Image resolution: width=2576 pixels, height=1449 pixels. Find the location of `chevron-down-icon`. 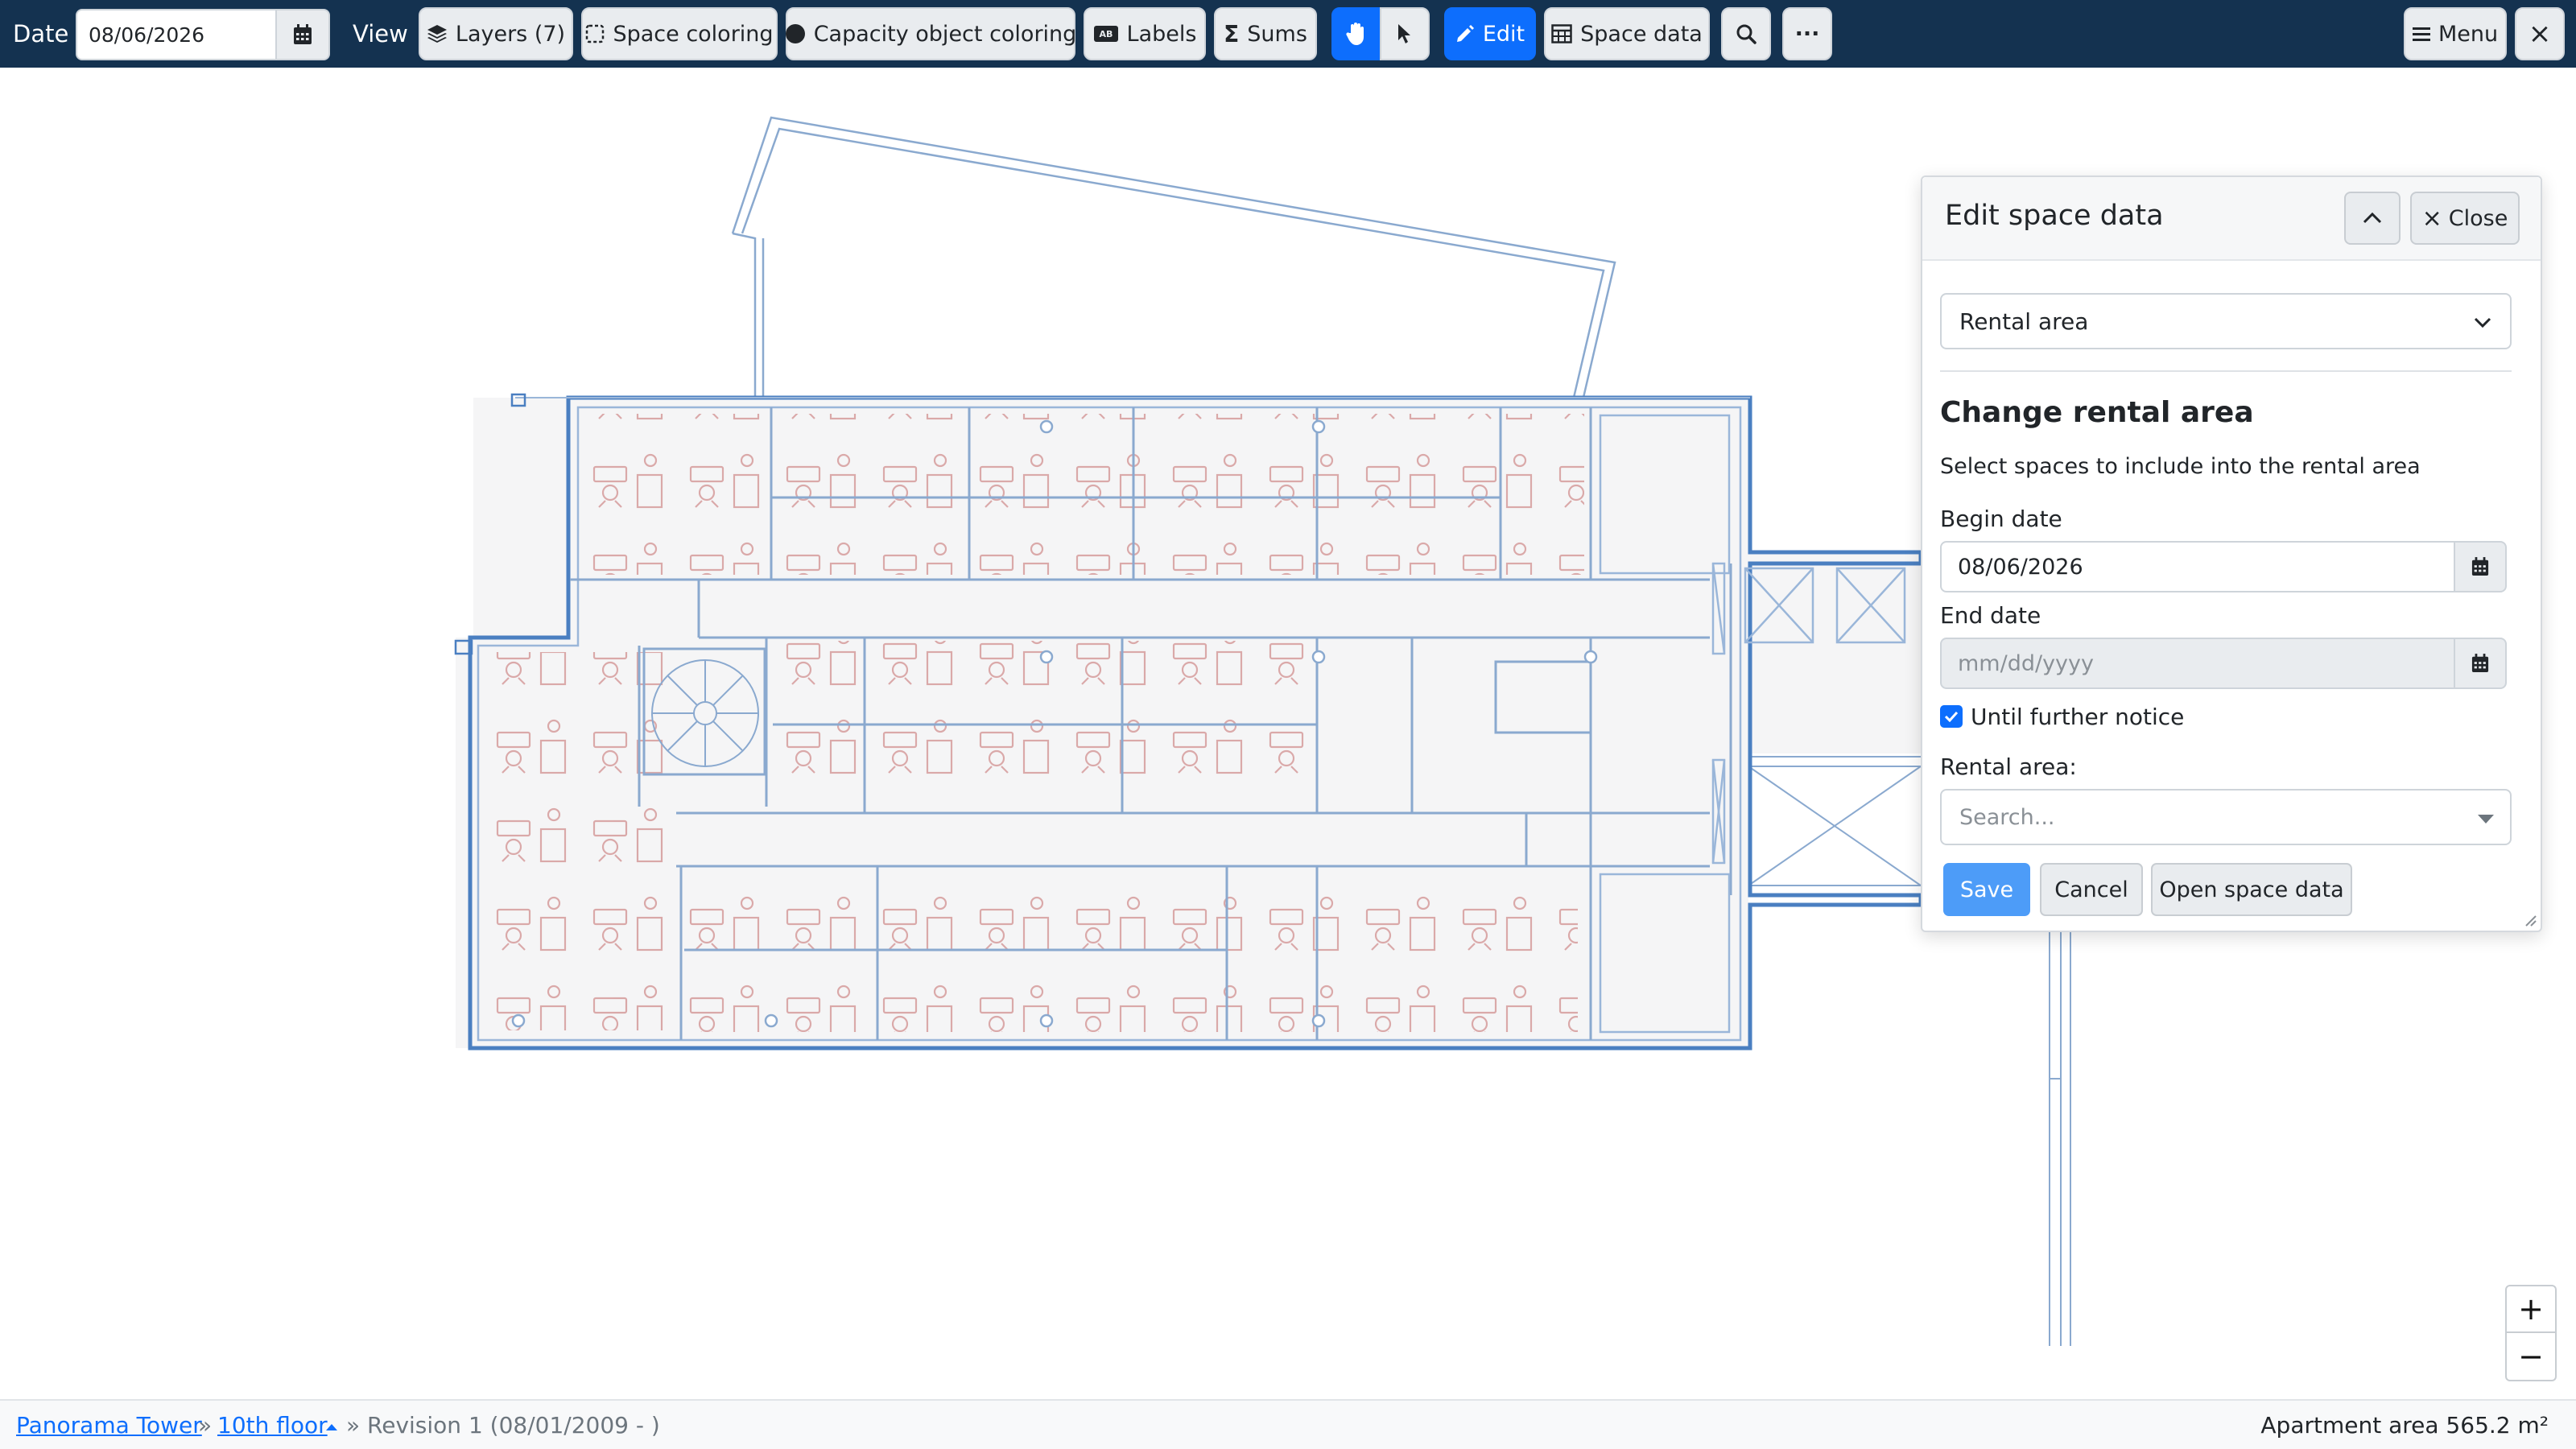

chevron-down-icon is located at coordinates (2482, 322).